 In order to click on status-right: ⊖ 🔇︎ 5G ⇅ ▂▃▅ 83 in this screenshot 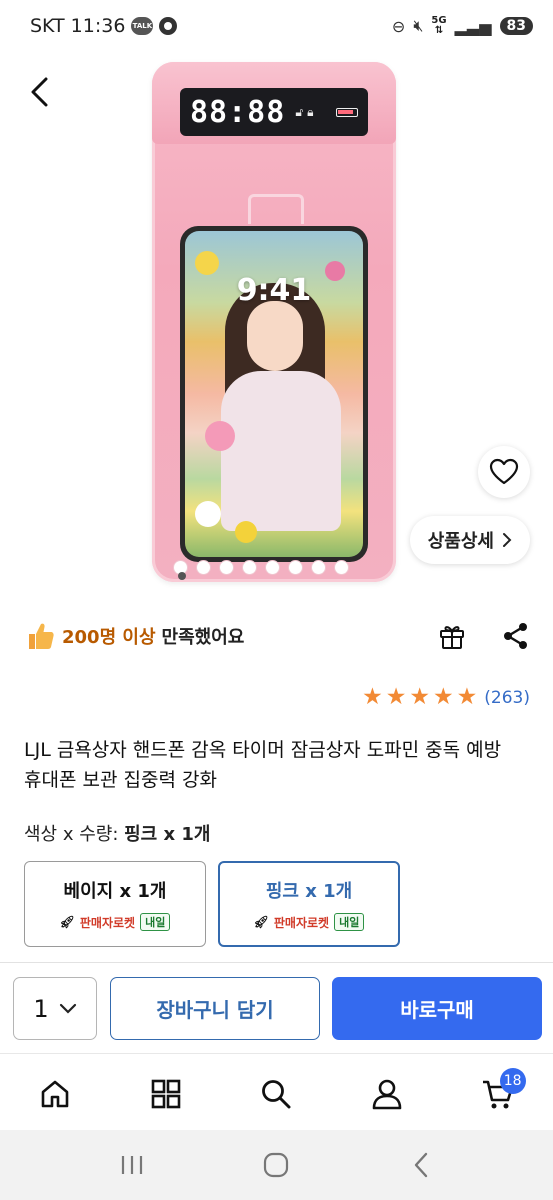, I will do `click(462, 26)`.